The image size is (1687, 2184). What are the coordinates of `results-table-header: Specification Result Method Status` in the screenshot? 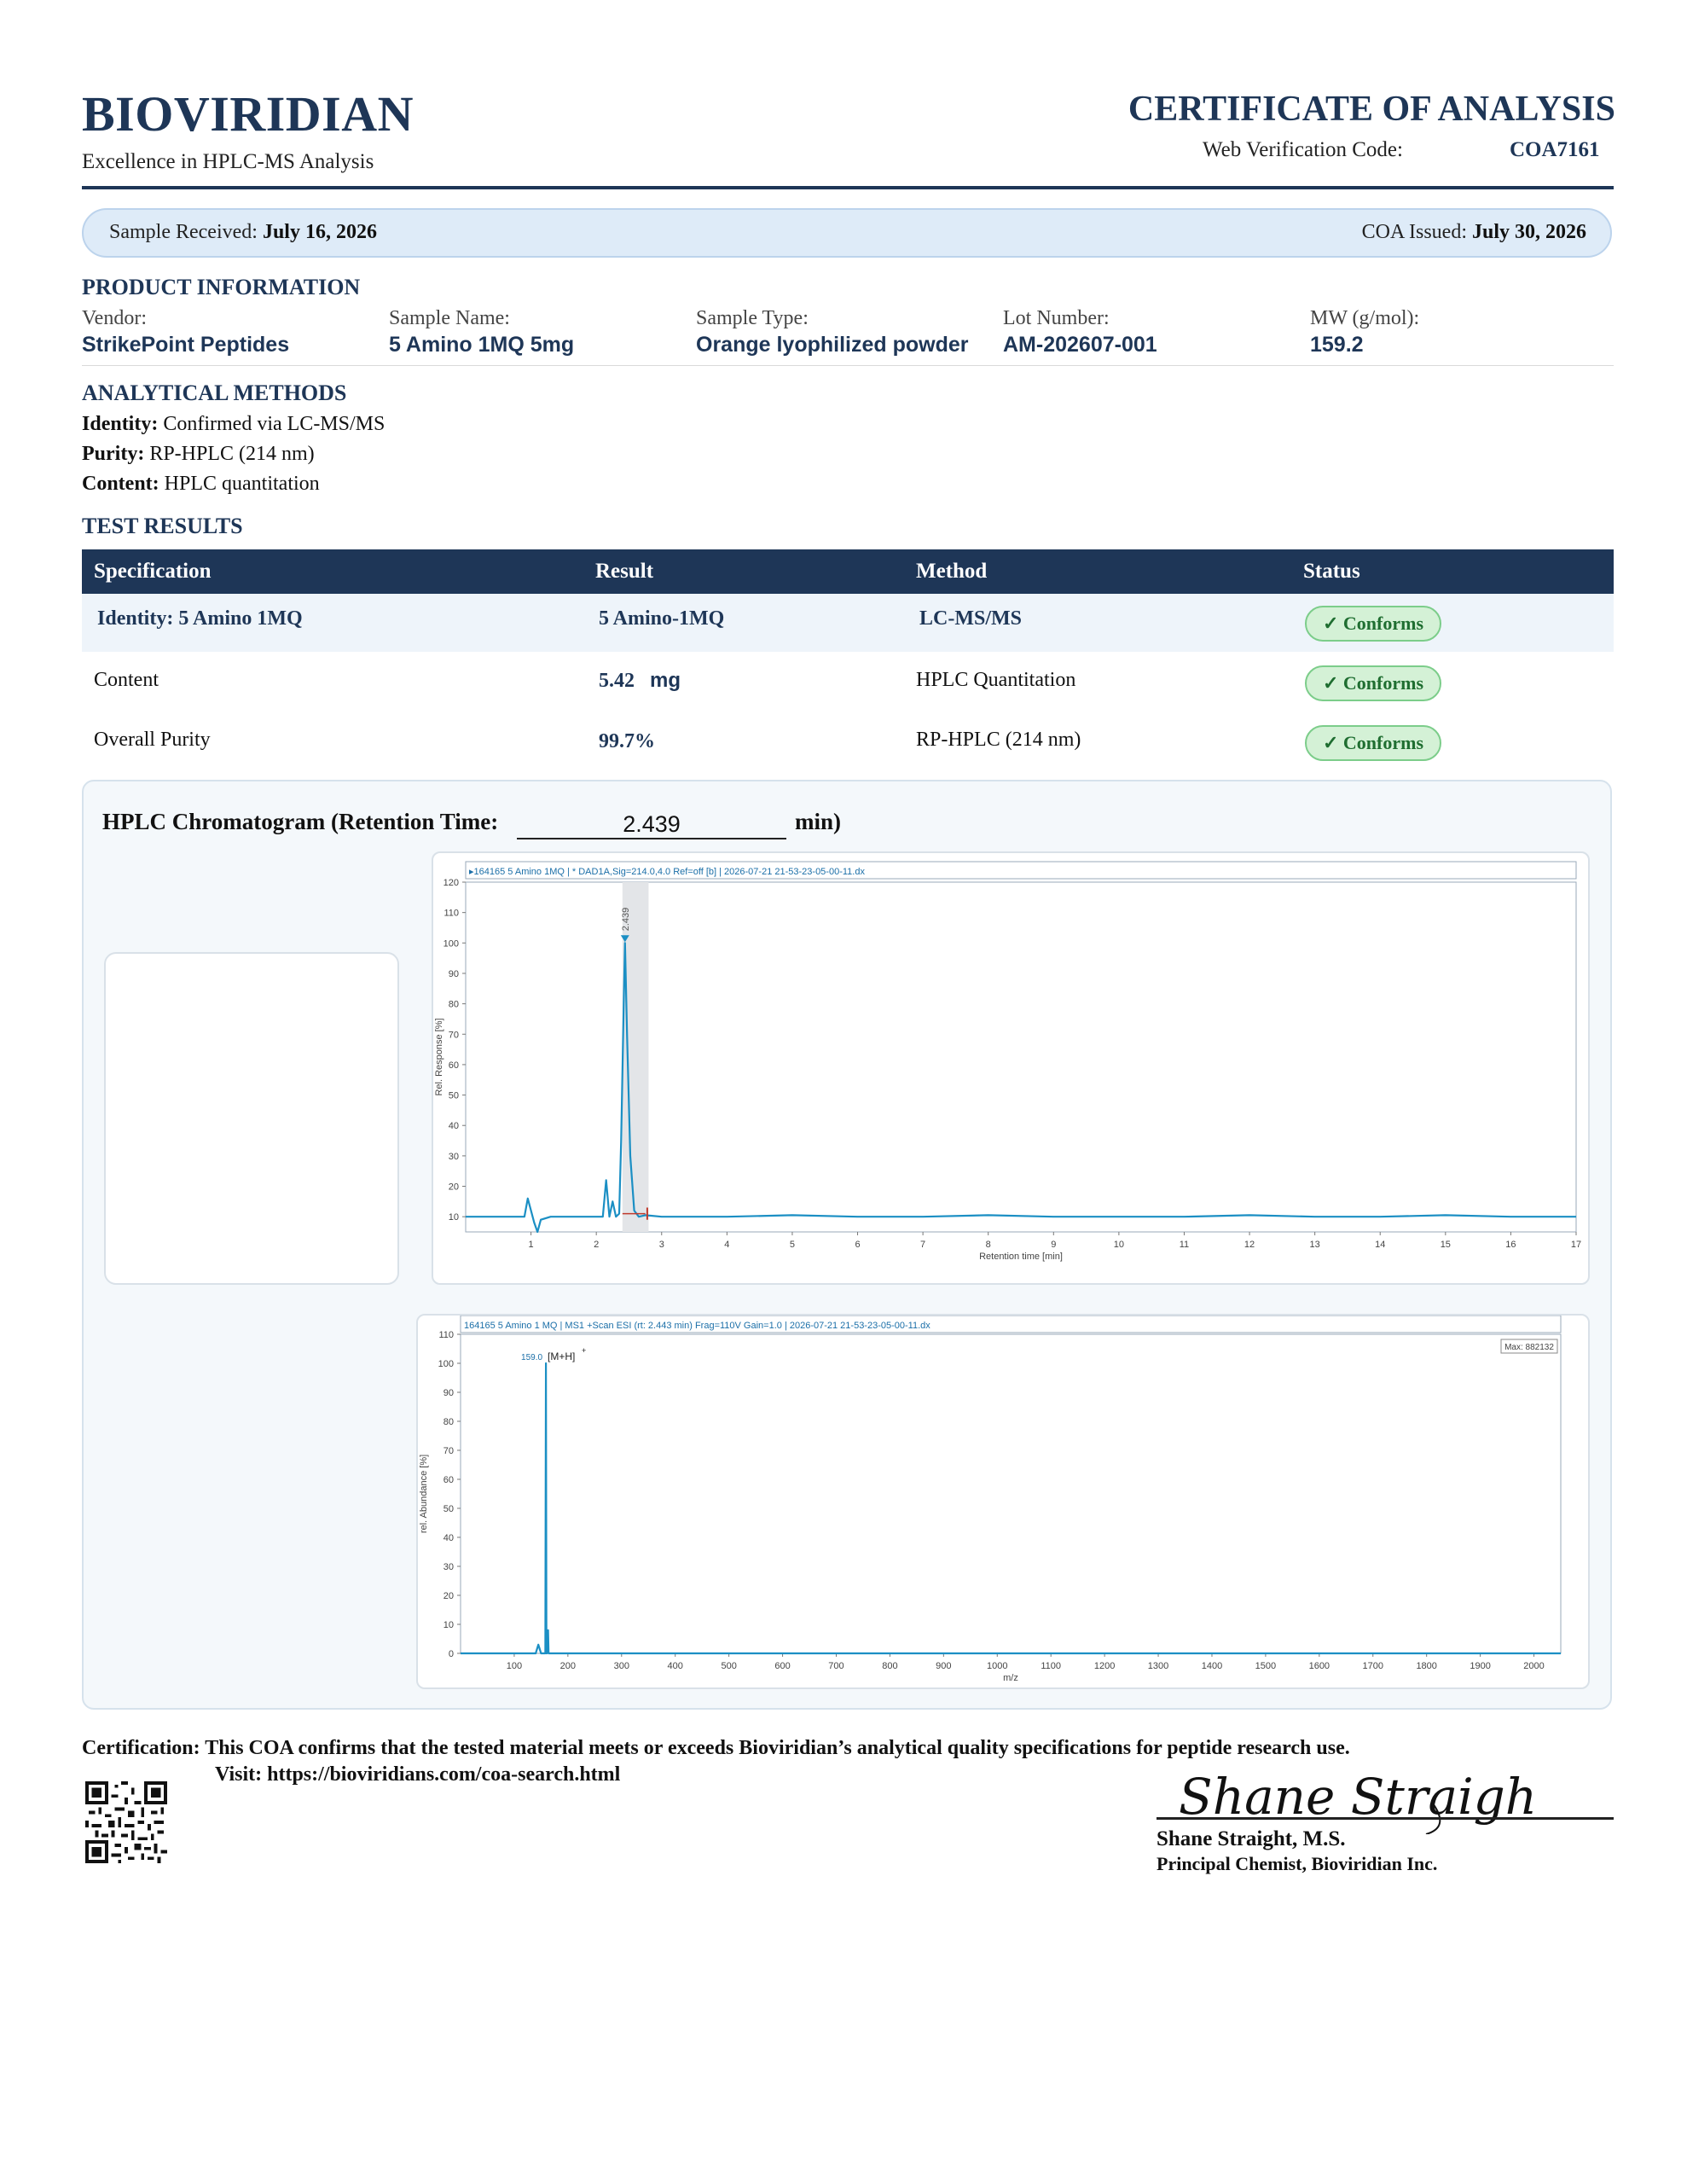 It's located at (848, 571).